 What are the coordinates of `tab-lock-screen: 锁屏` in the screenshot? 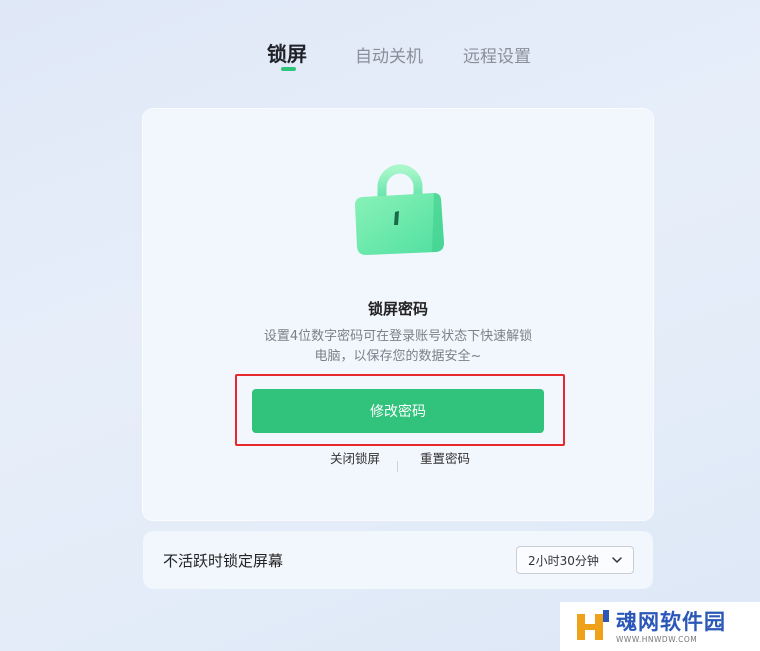 It's located at (287, 52).